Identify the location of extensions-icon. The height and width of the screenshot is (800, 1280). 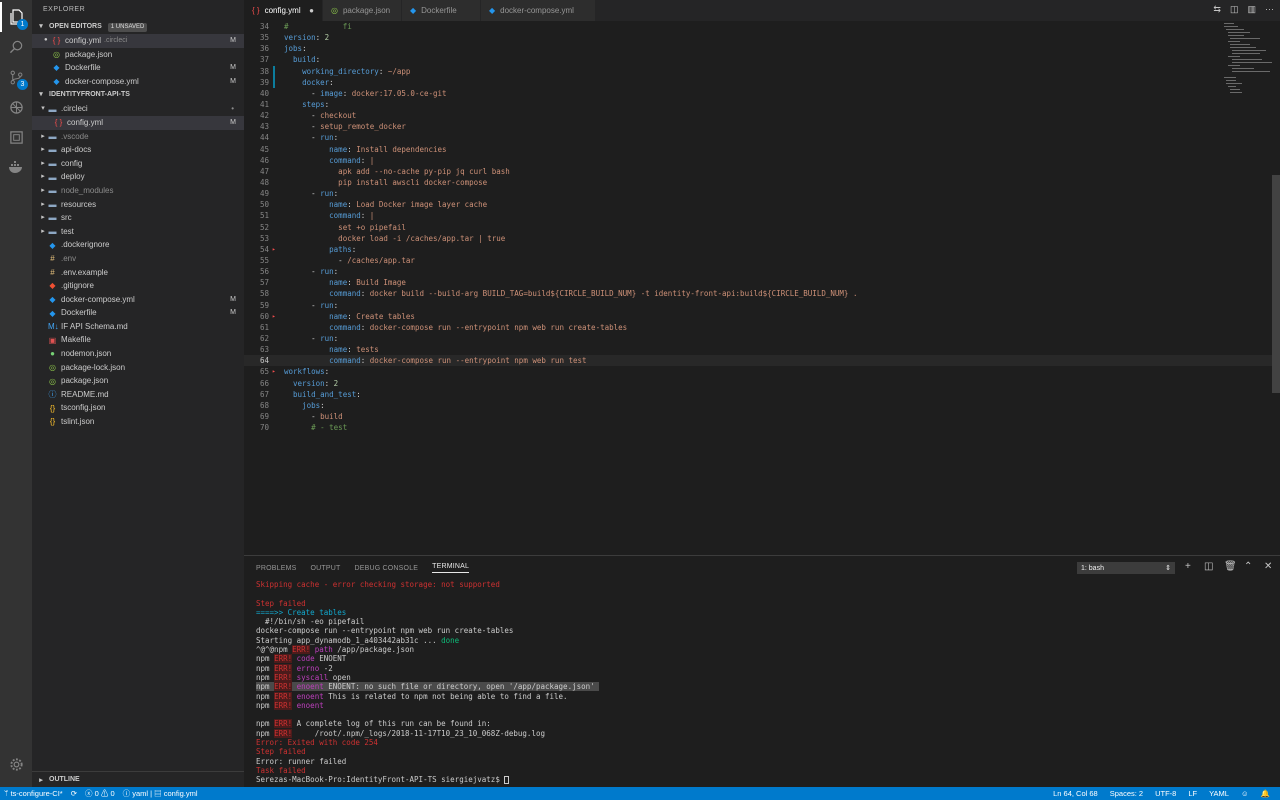
(16, 137).